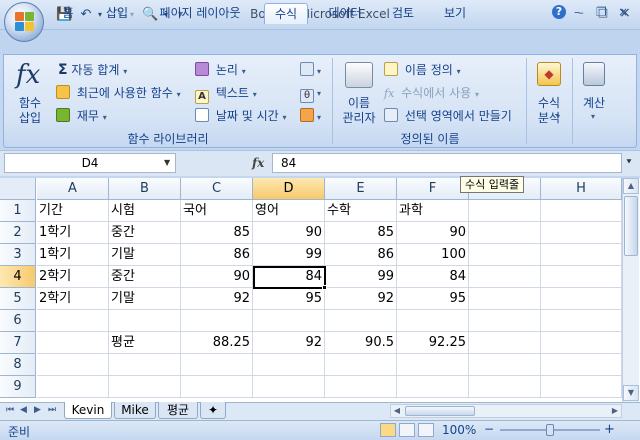 The width and height of the screenshot is (640, 440). I want to click on ribbon-restore-icon: ❐, so click(601, 12).